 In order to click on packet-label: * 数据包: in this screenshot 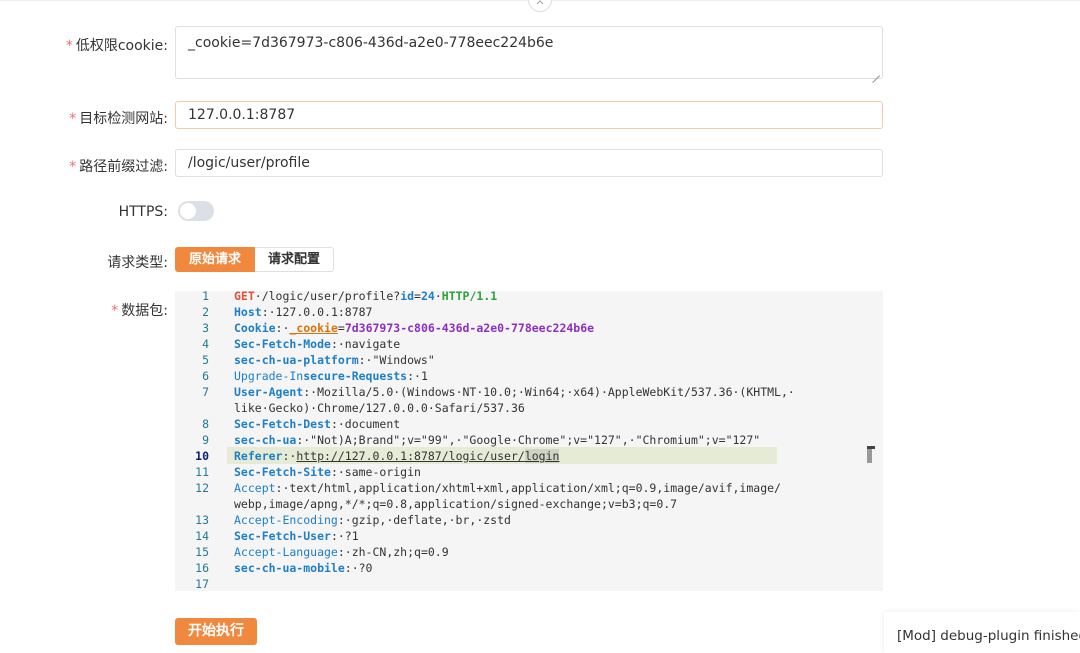, I will do `click(139, 310)`.